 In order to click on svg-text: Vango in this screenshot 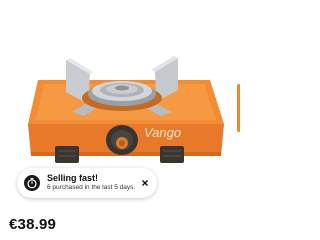, I will do `click(162, 132)`.